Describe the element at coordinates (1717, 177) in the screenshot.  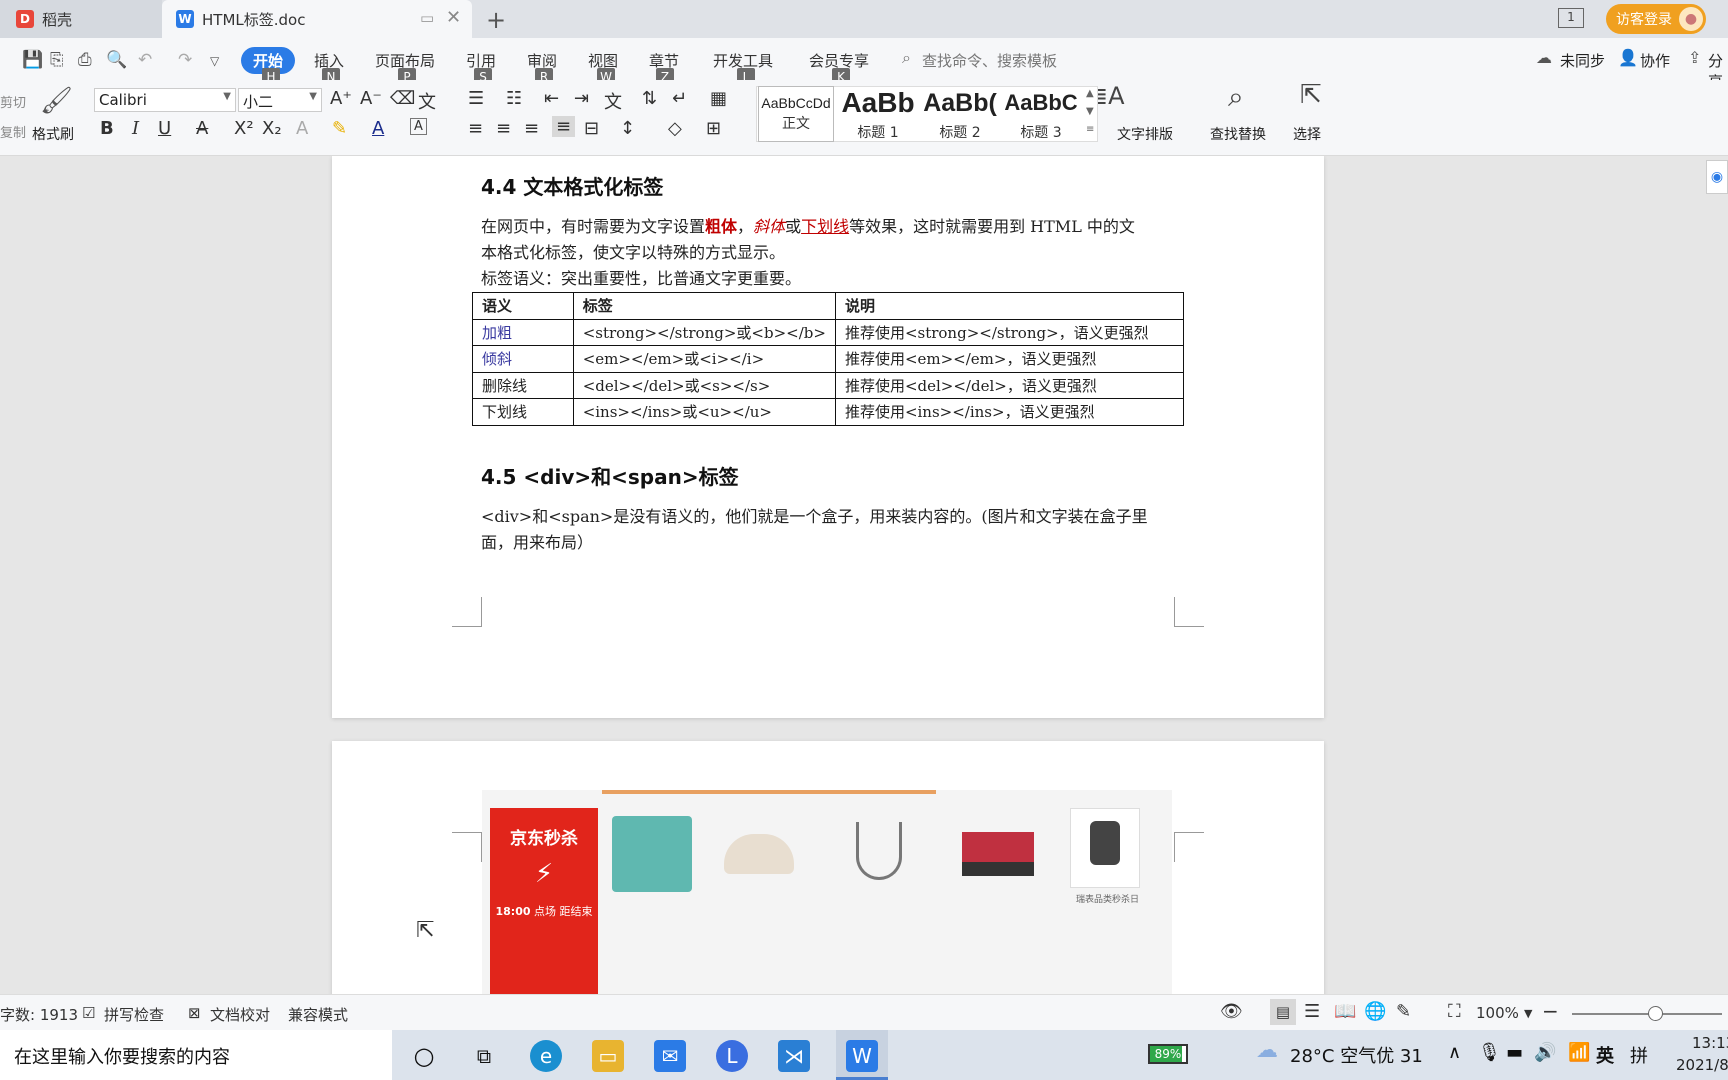
I see `location-pin-icon: ◉` at that location.